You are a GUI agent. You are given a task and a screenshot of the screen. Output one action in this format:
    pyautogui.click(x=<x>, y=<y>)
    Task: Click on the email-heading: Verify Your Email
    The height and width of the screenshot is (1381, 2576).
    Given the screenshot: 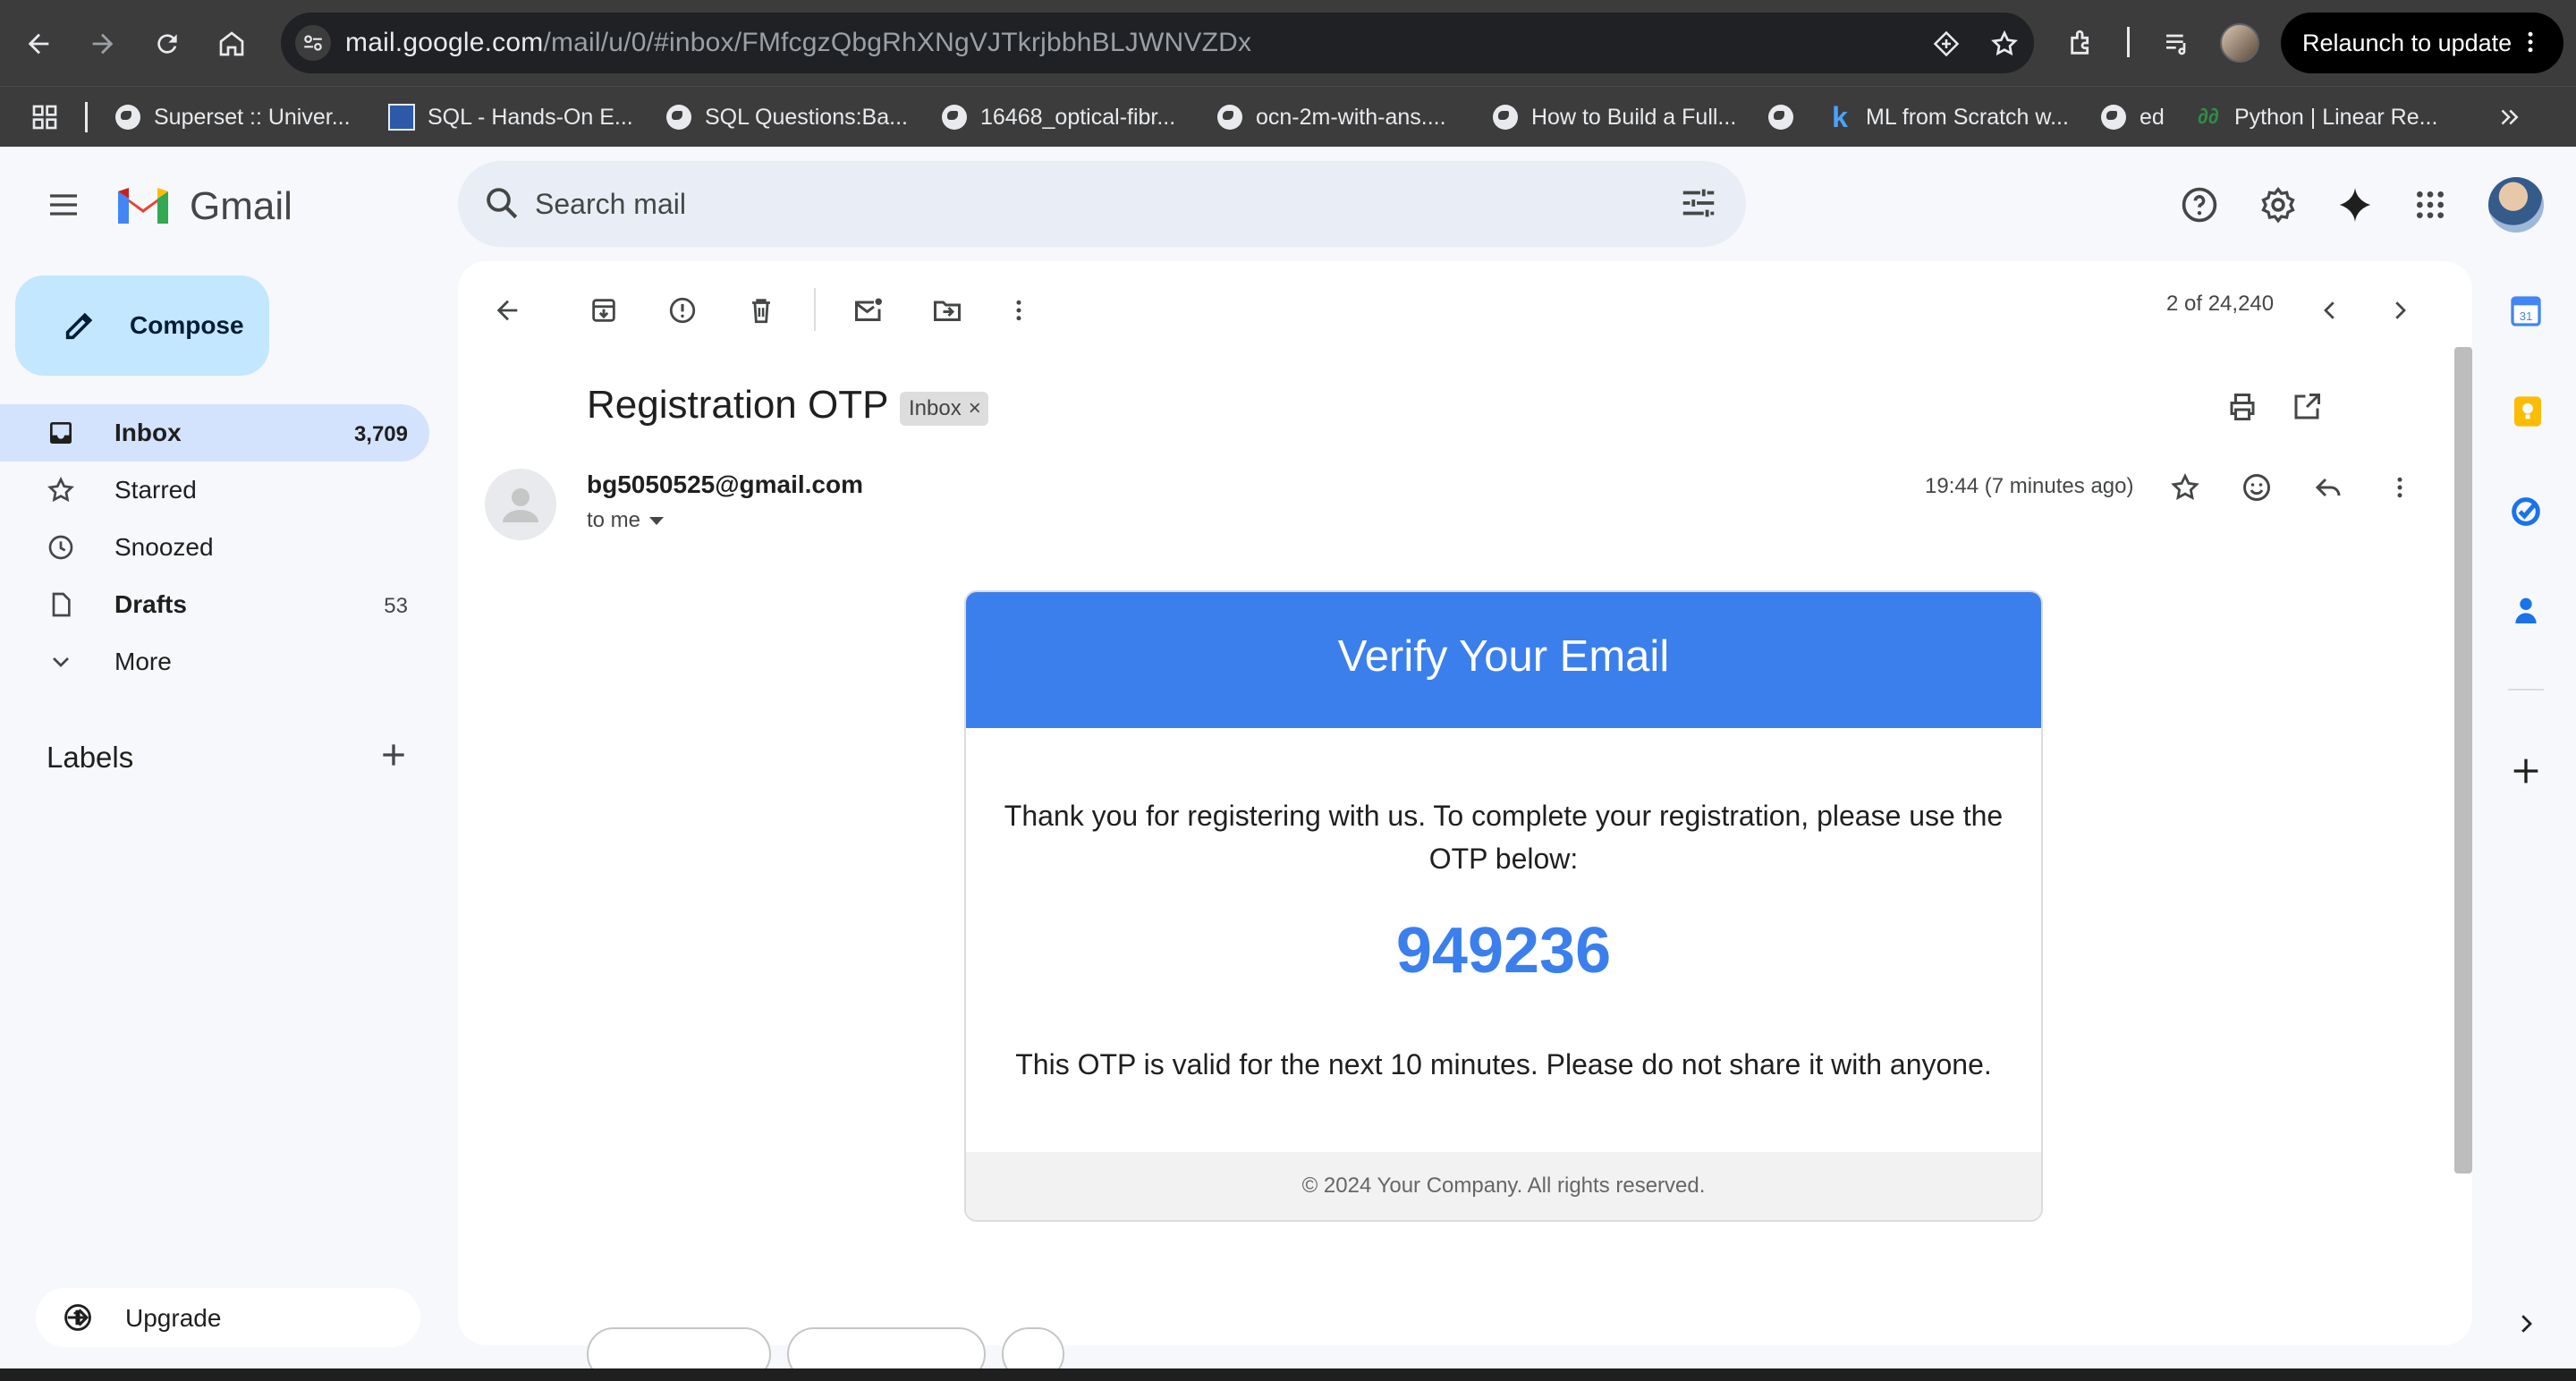 What is the action you would take?
    pyautogui.click(x=1503, y=656)
    